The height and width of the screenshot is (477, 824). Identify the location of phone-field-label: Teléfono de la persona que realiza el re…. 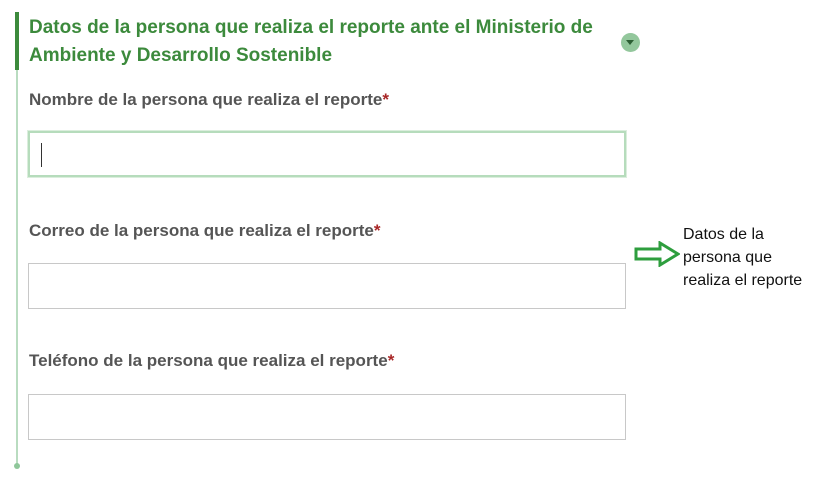
(211, 361).